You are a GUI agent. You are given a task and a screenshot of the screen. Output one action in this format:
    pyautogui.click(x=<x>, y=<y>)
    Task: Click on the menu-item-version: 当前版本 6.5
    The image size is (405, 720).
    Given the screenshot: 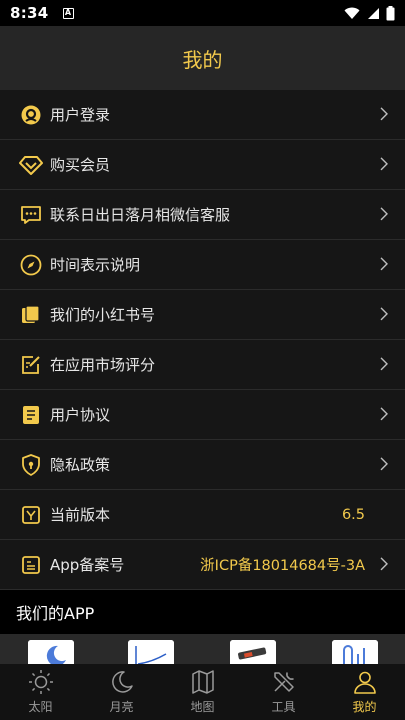 What is the action you would take?
    pyautogui.click(x=202, y=515)
    